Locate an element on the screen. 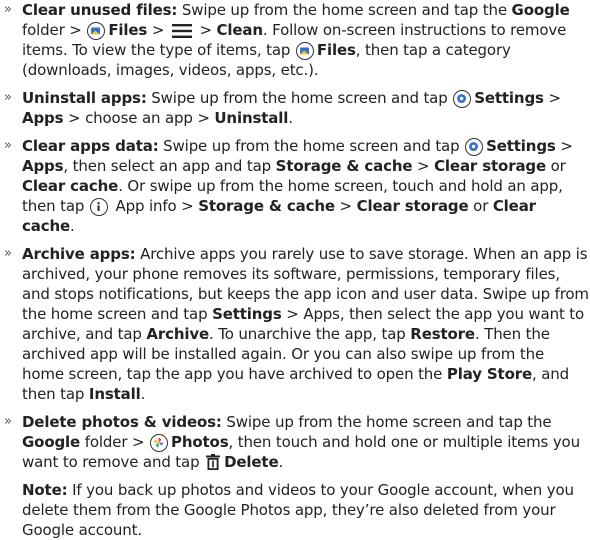 The height and width of the screenshot is (540, 590). menu-icon is located at coordinates (181, 31).